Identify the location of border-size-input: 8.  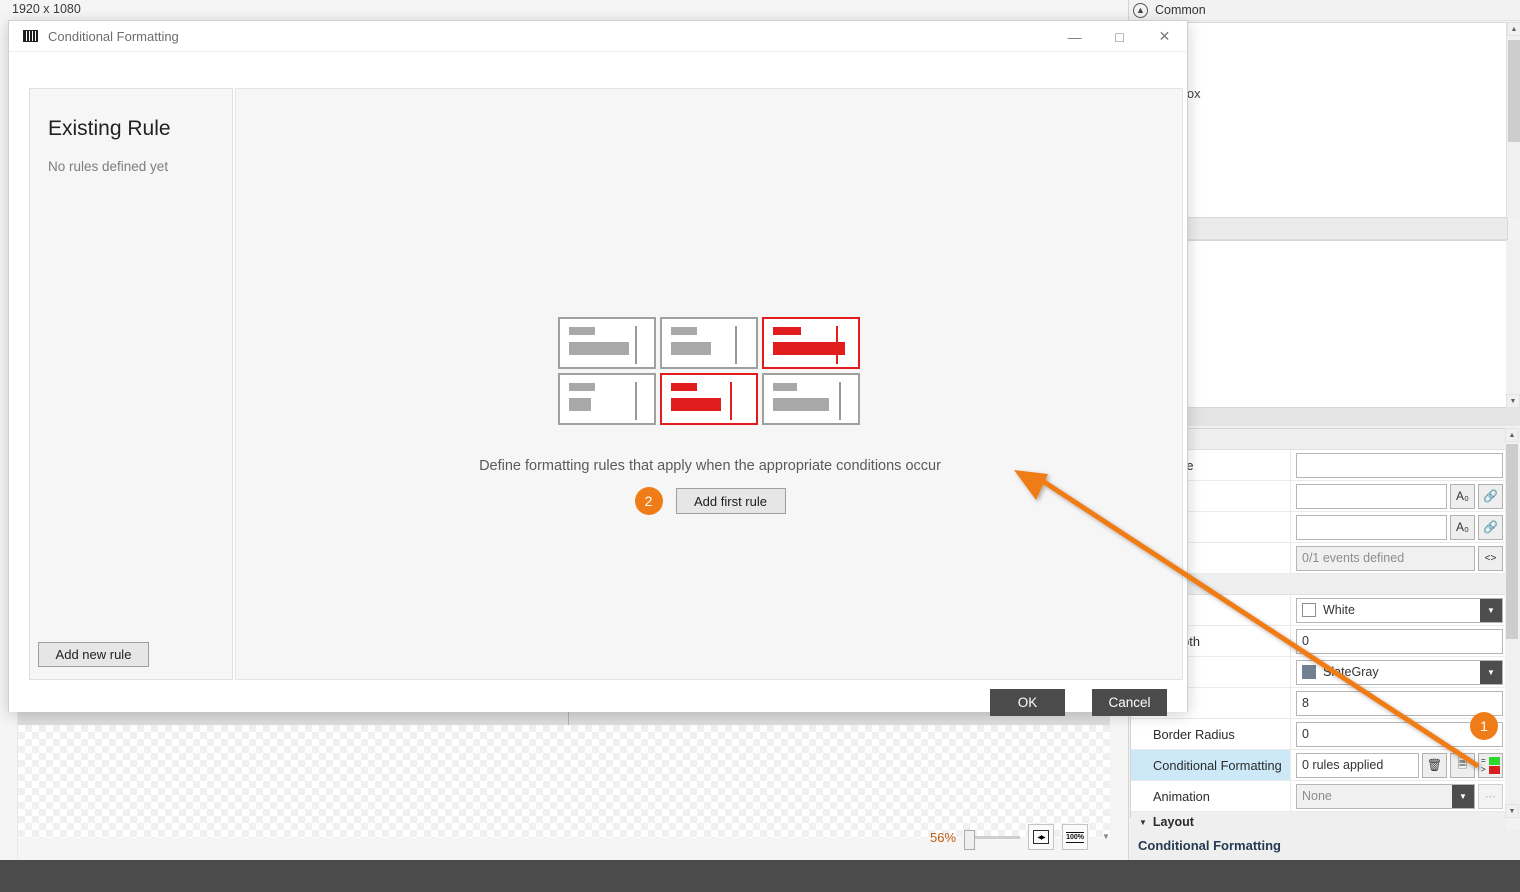
(1399, 703).